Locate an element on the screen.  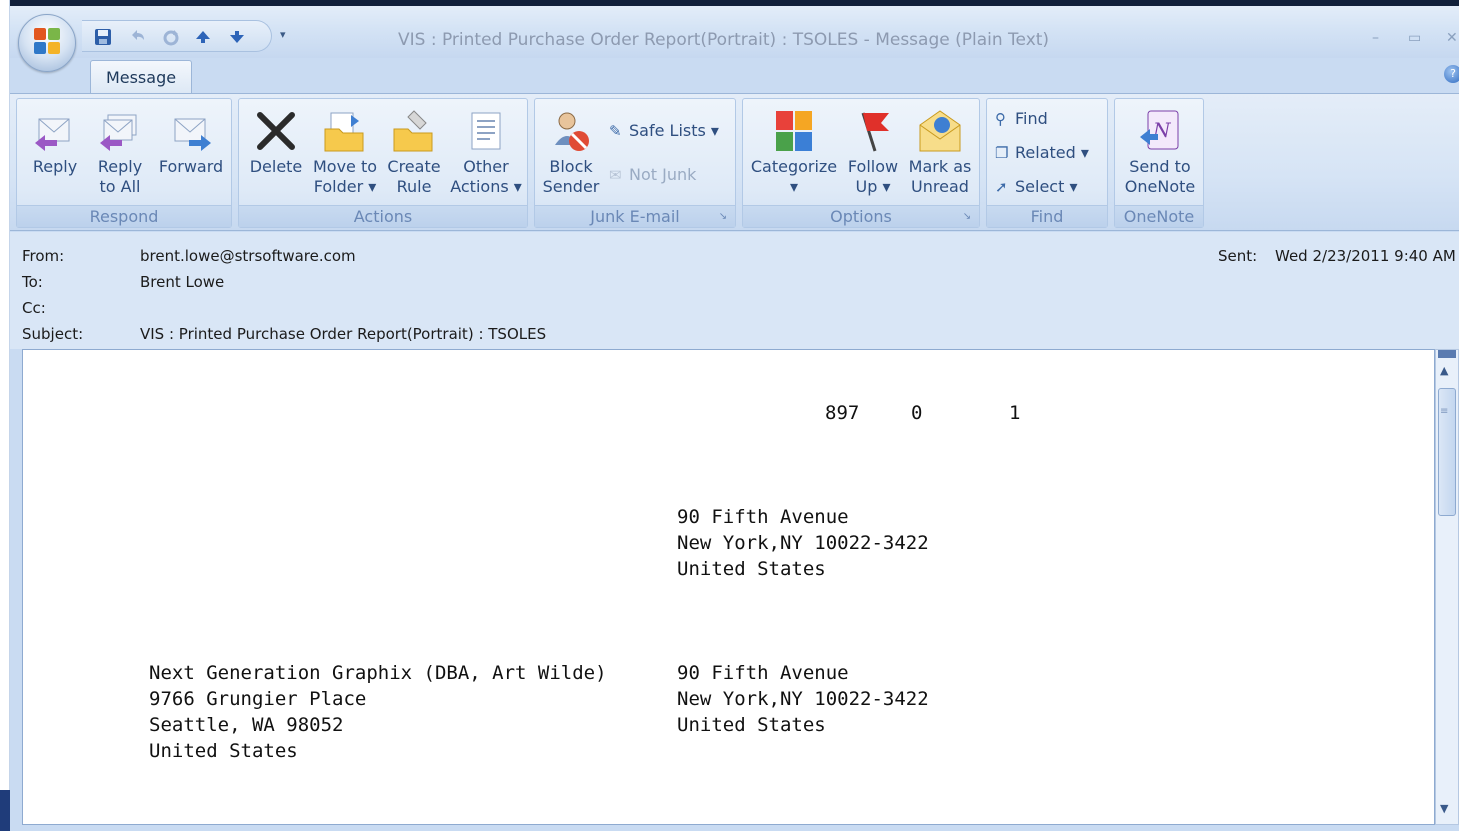
up-arrow-icon is located at coordinates (203, 38).